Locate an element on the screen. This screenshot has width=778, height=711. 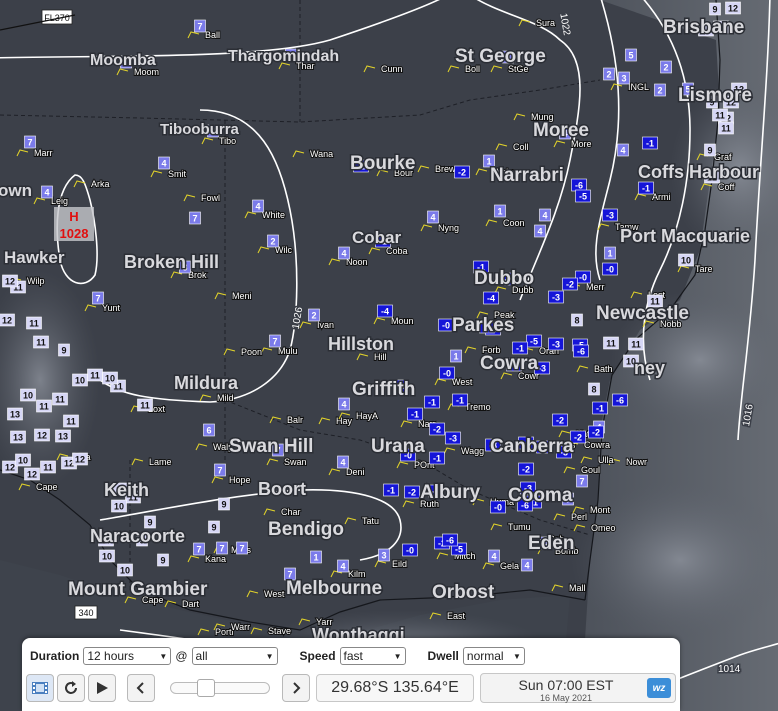
station-name: Mild is located at coordinates (225, 398).